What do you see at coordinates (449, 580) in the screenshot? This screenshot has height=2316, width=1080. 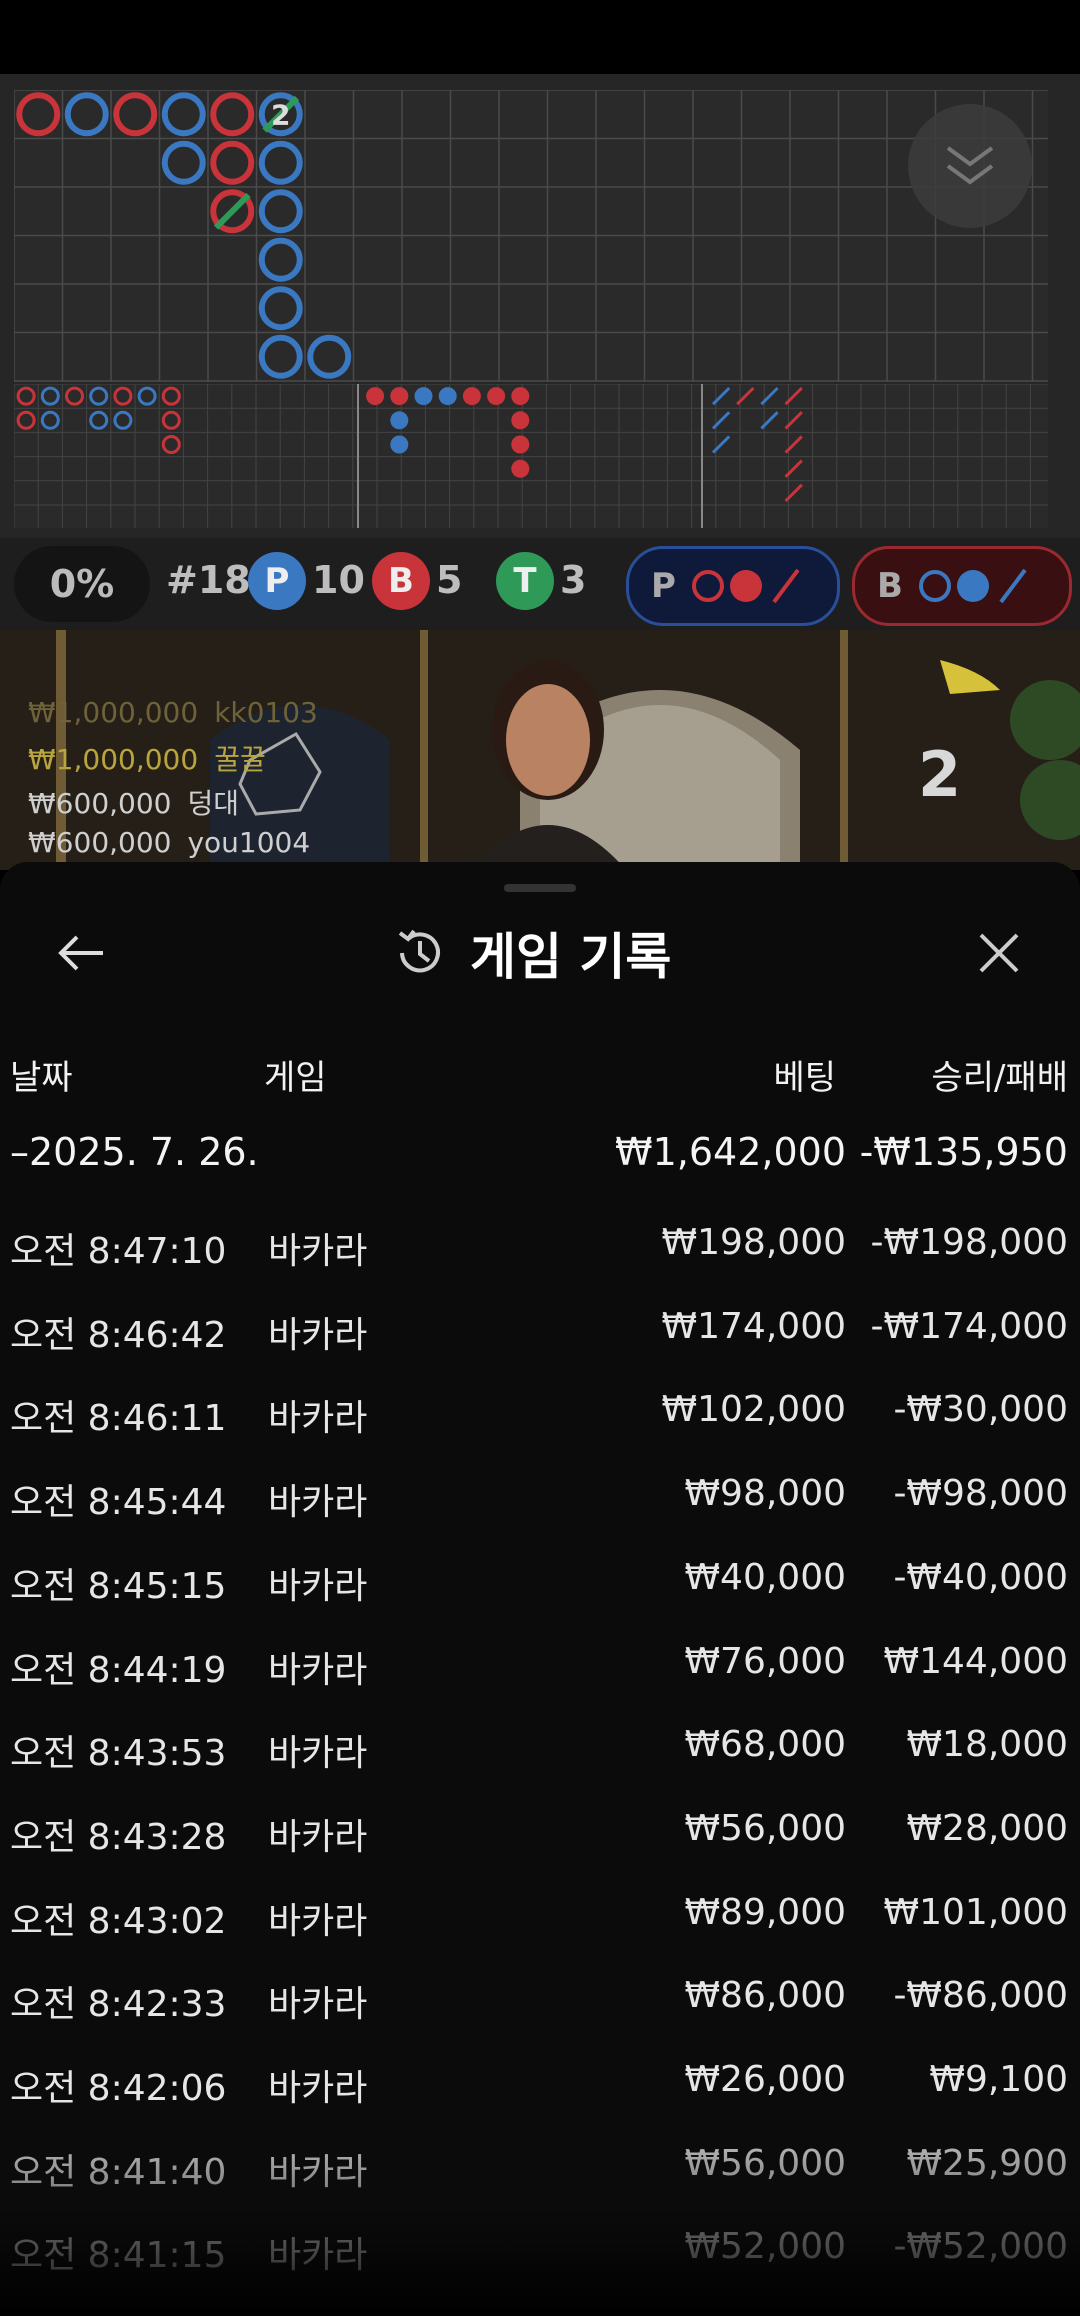 I see `banker-count: 5` at bounding box center [449, 580].